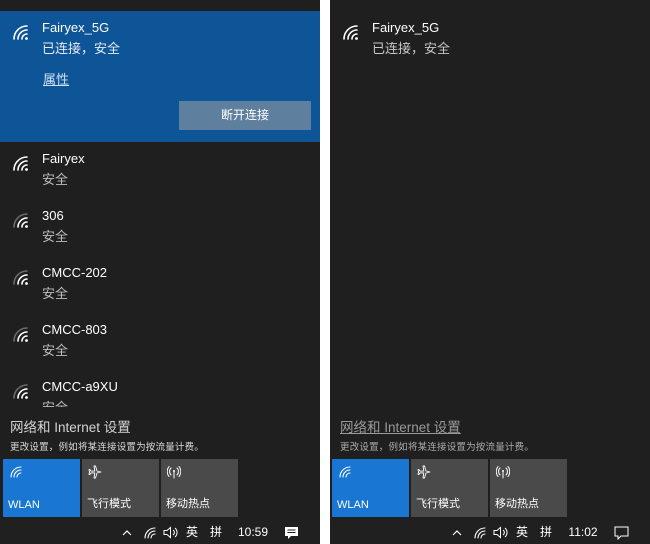  What do you see at coordinates (583, 532) in the screenshot?
I see `clock: 11:02` at bounding box center [583, 532].